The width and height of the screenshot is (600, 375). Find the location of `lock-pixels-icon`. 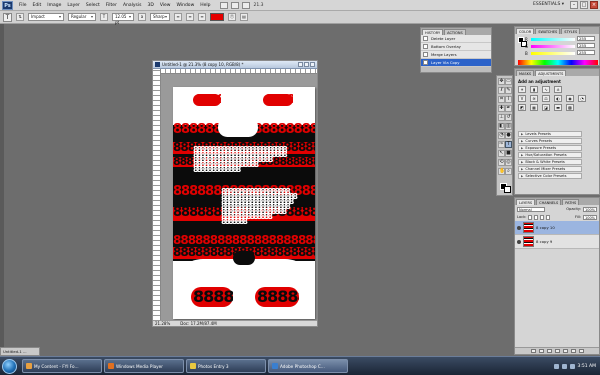

lock-pixels-icon is located at coordinates (536, 217).